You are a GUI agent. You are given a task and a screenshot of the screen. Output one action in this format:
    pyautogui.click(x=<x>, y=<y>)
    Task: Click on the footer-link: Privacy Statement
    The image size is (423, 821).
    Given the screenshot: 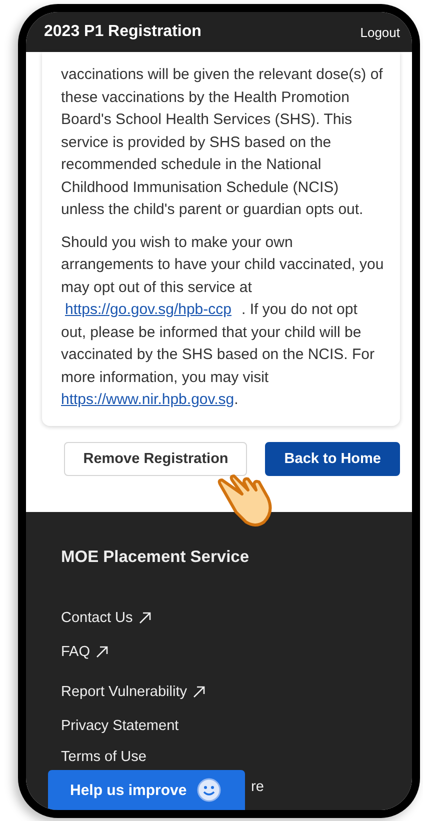 What is the action you would take?
    pyautogui.click(x=120, y=725)
    